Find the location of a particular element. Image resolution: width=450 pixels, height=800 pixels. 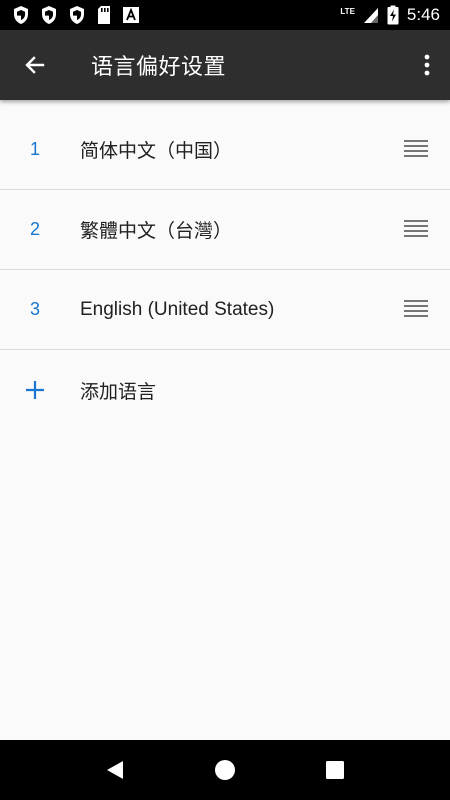

back-button is located at coordinates (35, 65).